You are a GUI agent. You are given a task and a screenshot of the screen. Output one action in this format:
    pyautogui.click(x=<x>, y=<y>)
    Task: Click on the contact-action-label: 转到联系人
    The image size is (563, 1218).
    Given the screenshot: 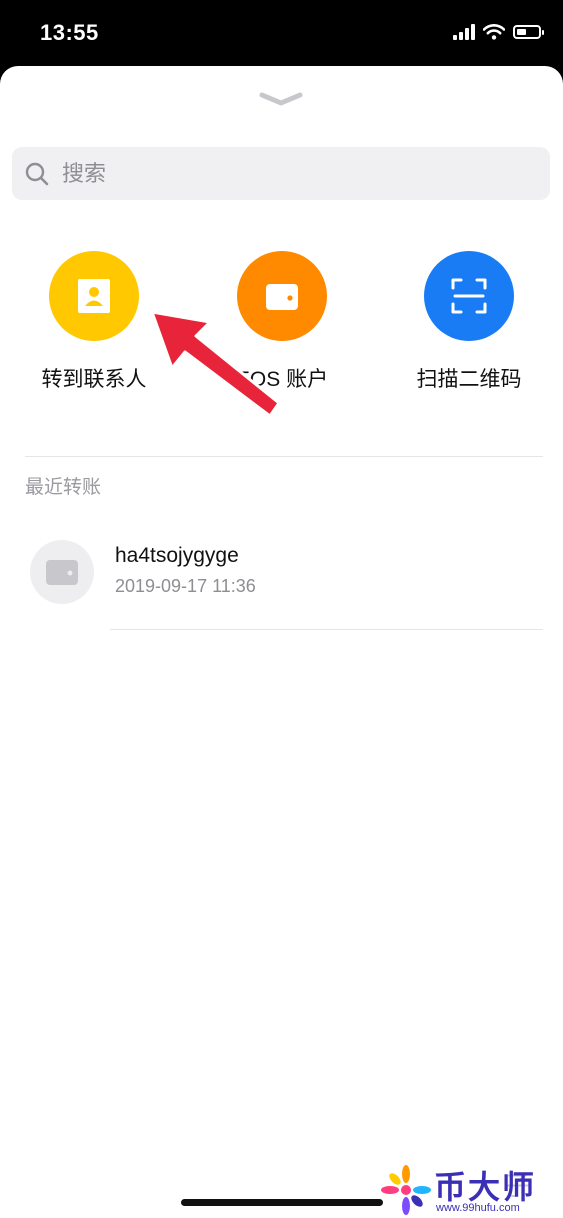 What is the action you would take?
    pyautogui.click(x=94, y=379)
    